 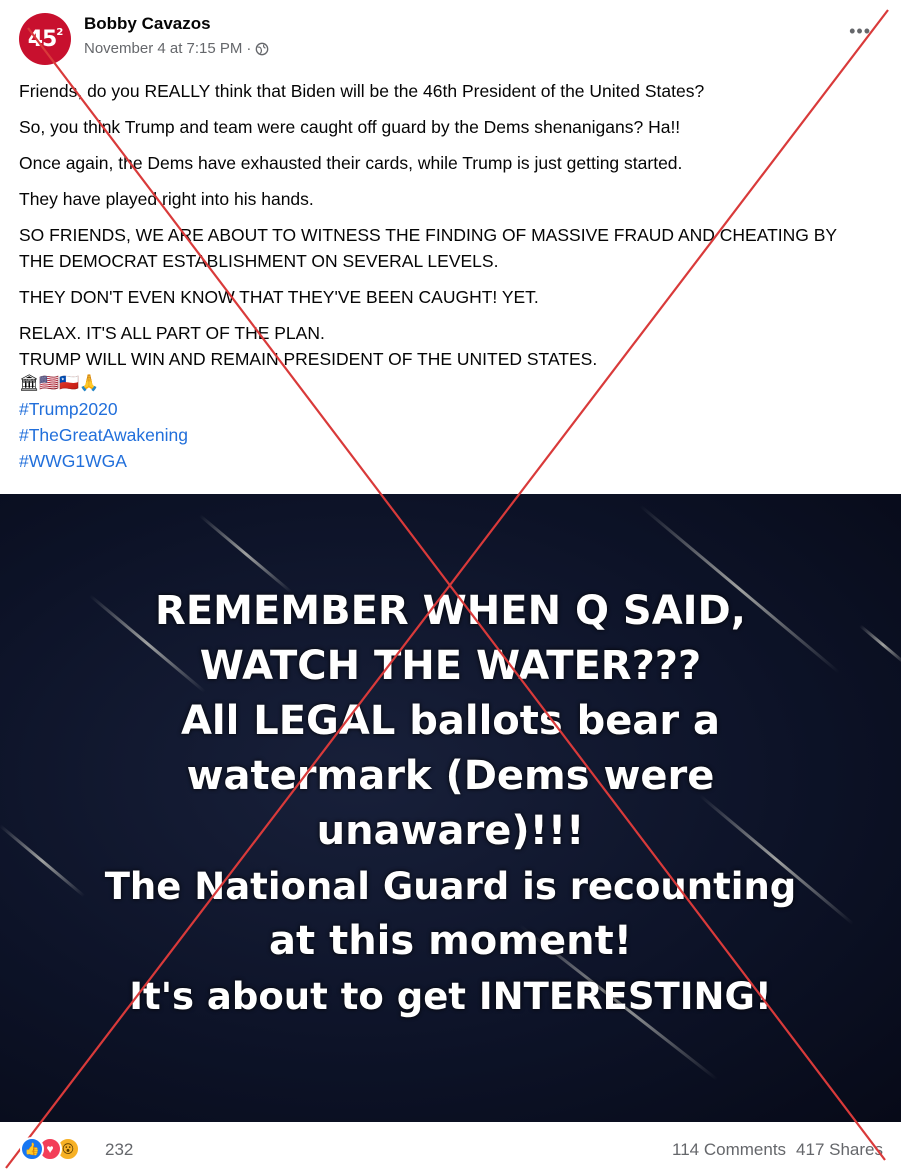 I want to click on light-streak, so click(x=246, y=554).